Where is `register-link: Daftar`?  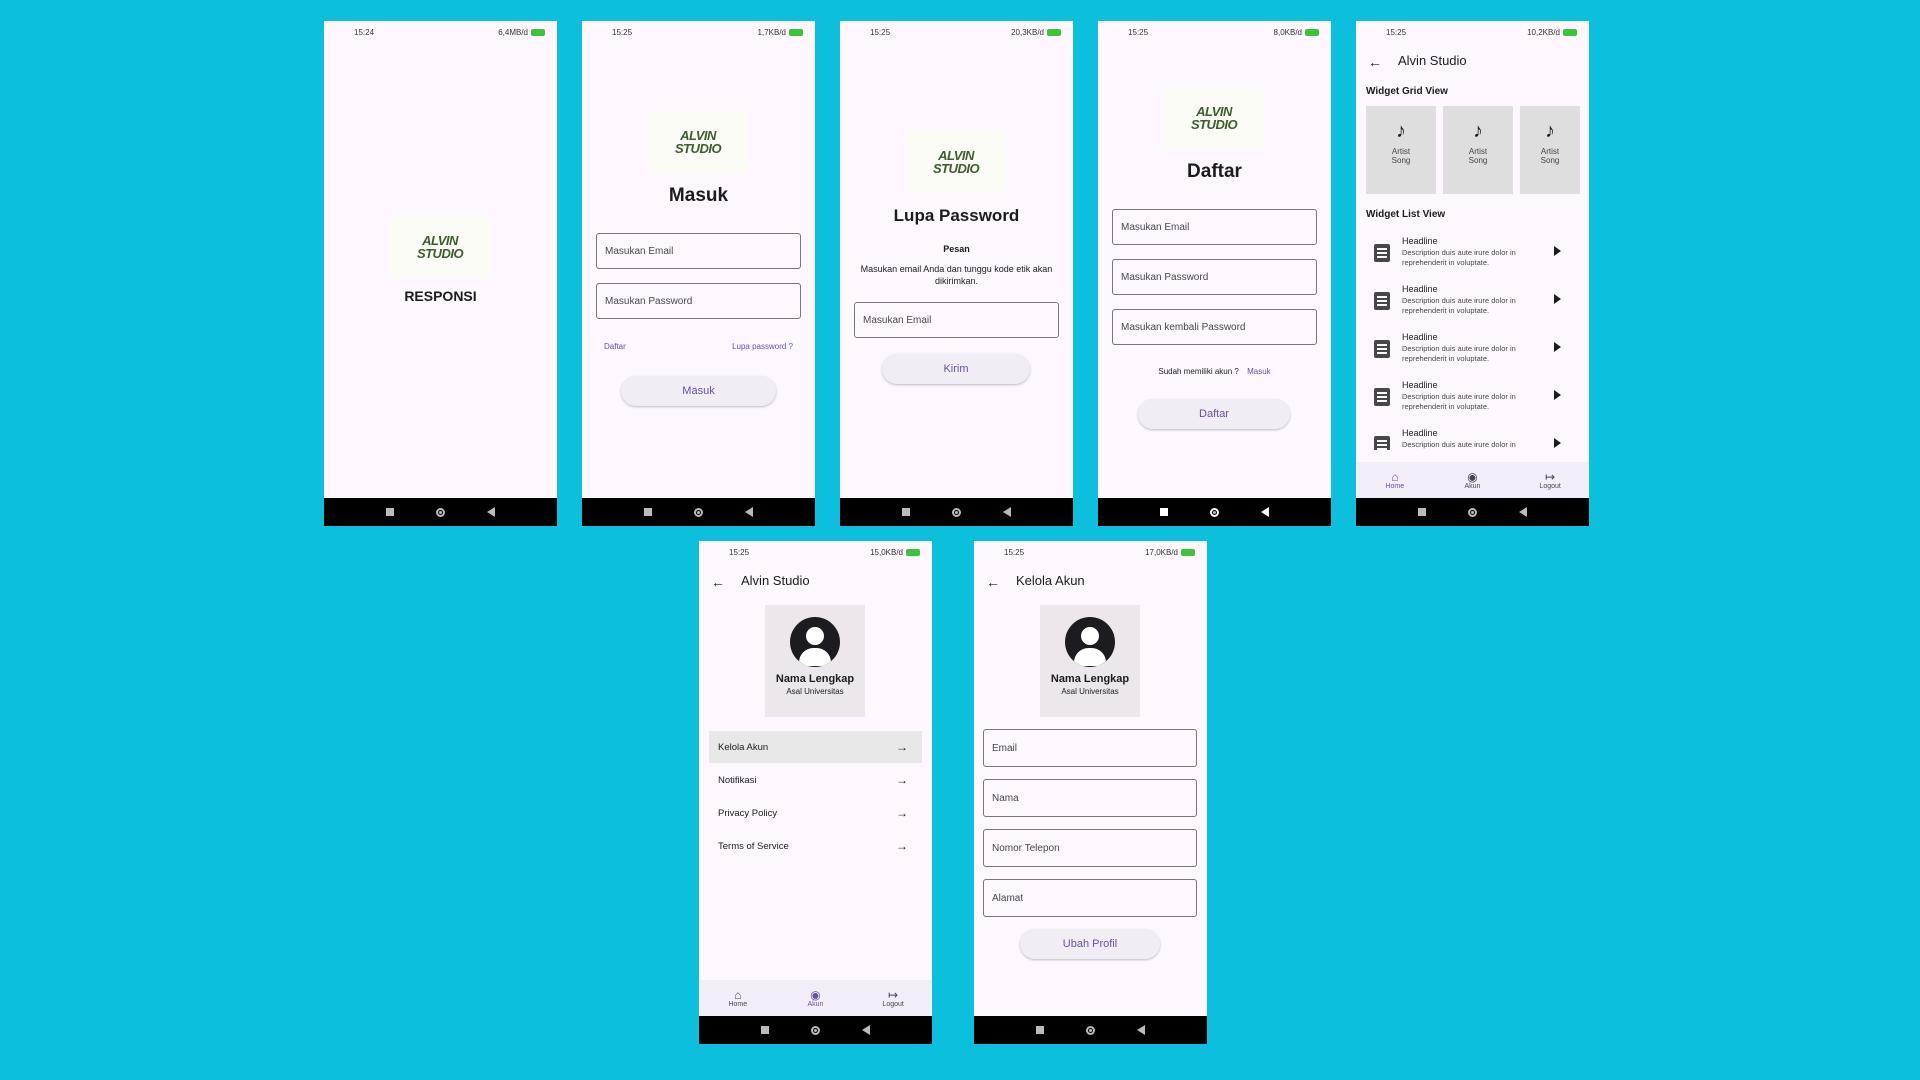
register-link: Daftar is located at coordinates (615, 346).